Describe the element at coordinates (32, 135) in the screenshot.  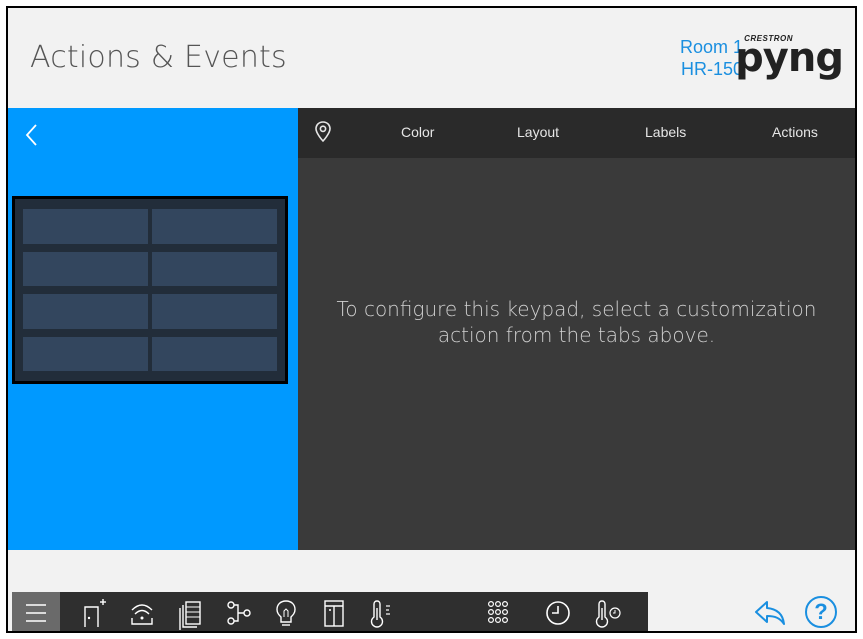
I see `back-chevron-icon` at that location.